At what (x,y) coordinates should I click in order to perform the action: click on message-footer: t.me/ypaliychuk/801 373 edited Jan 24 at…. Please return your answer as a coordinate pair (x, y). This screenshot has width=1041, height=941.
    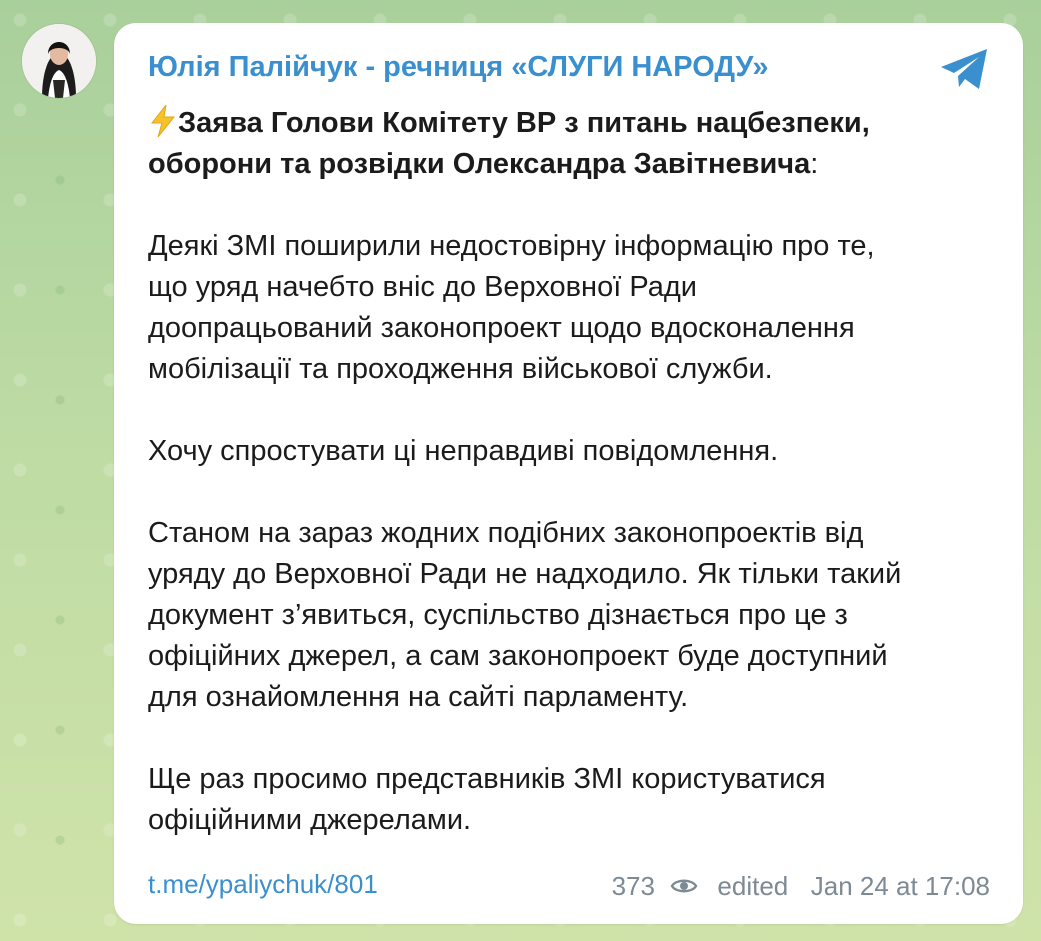
    Looking at the image, I should click on (569, 884).